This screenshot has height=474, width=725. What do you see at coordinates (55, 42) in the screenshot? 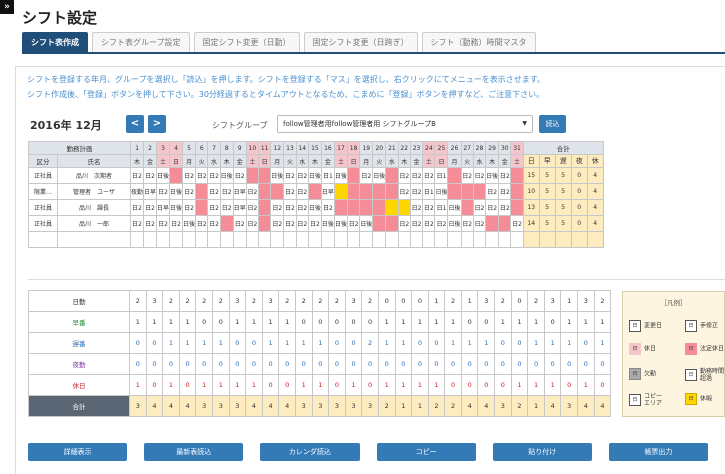
I see `tab-shift-create: シフト表作成` at bounding box center [55, 42].